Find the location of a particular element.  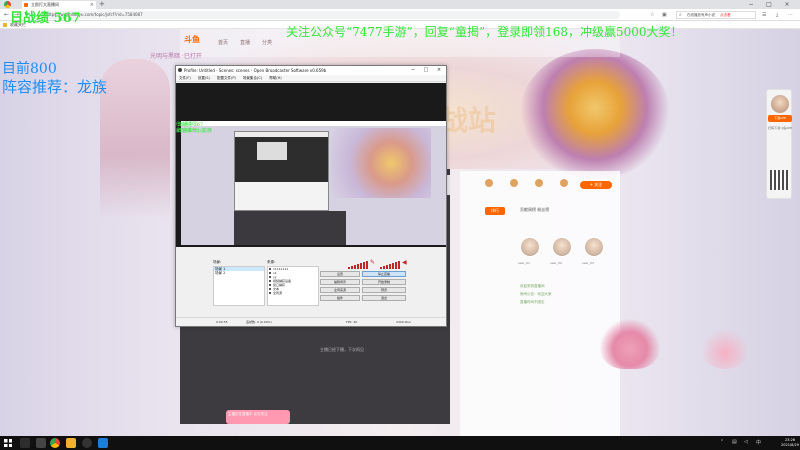

obs-taskbar-icon is located at coordinates (87, 443).